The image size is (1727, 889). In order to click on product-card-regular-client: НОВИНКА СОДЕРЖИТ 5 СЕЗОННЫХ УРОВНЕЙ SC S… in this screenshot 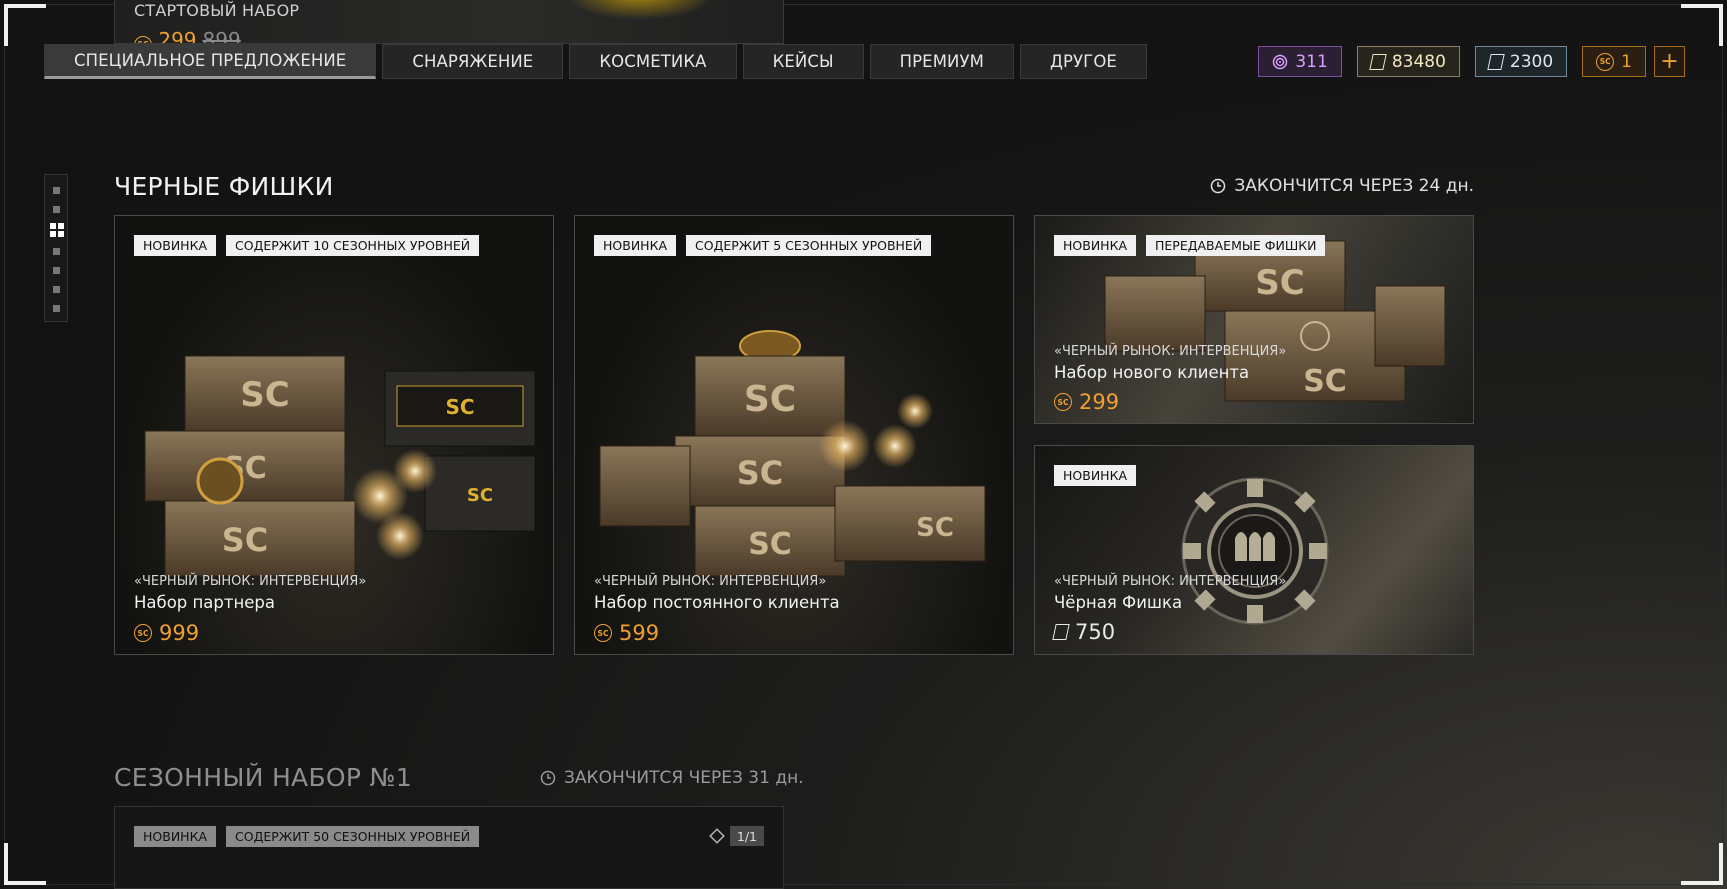, I will do `click(794, 435)`.